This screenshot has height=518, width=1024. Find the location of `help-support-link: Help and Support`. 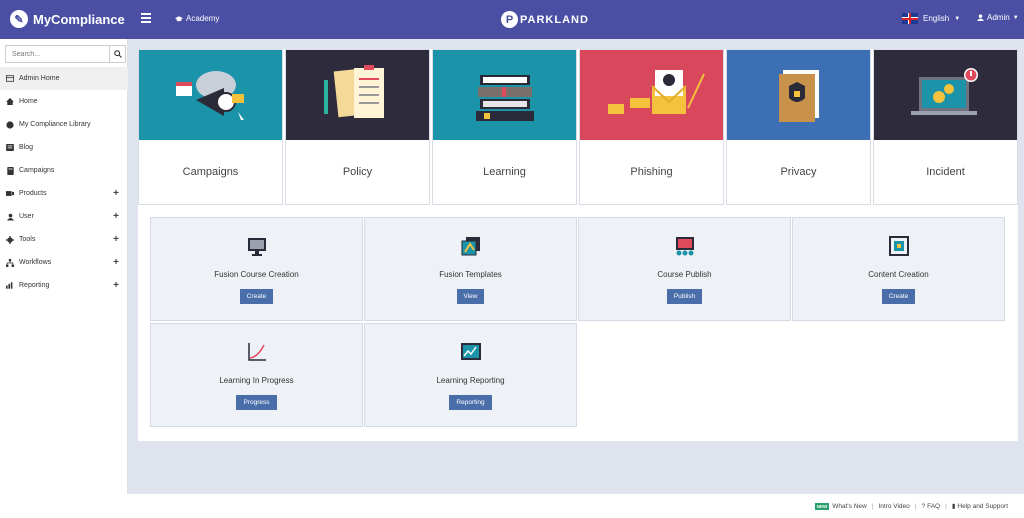

help-support-link: Help and Support is located at coordinates (982, 506).